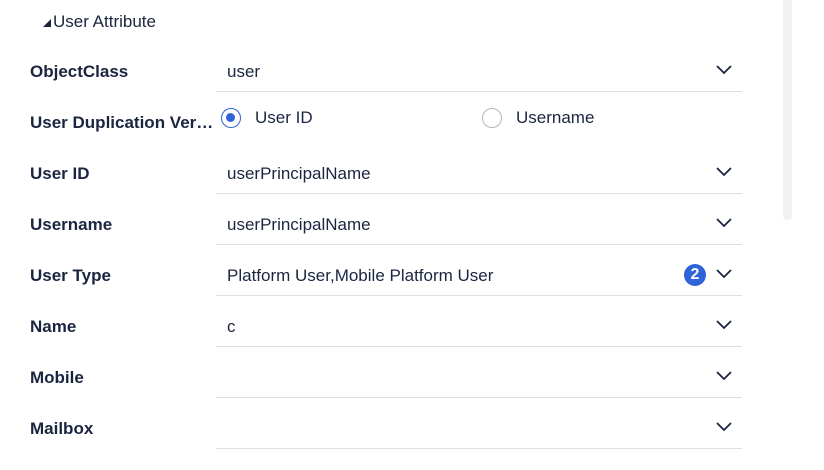 This screenshot has width=824, height=470. Describe the element at coordinates (244, 71) in the screenshot. I see `select-value: user` at that location.